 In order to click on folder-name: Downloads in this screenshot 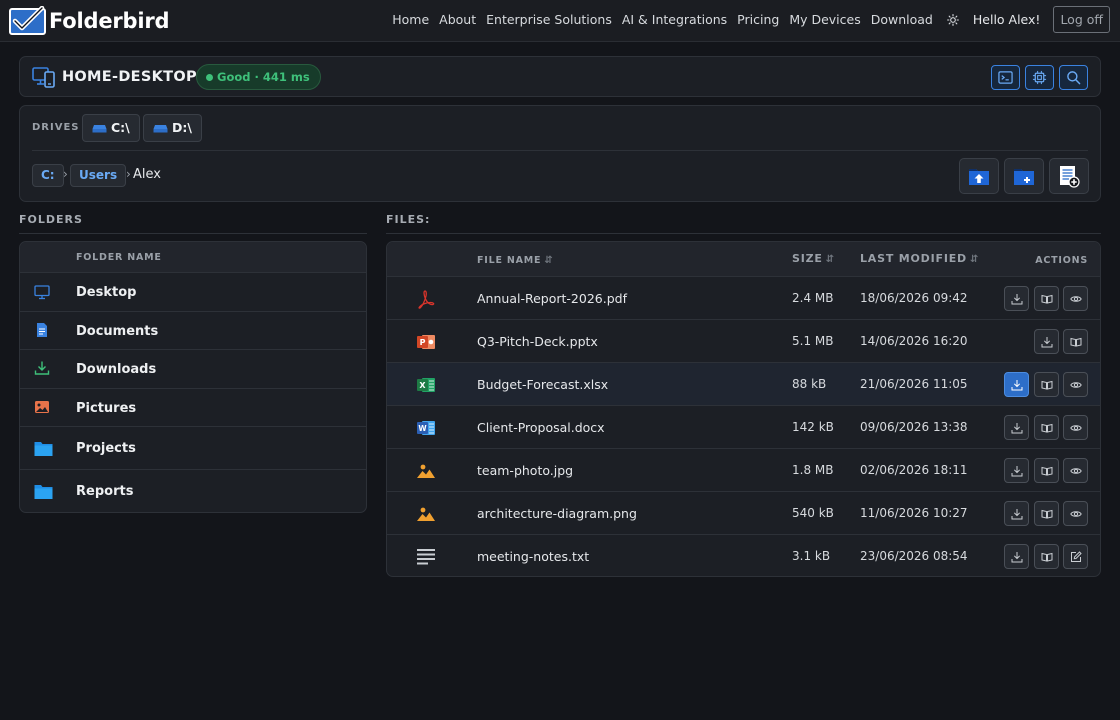, I will do `click(116, 369)`.